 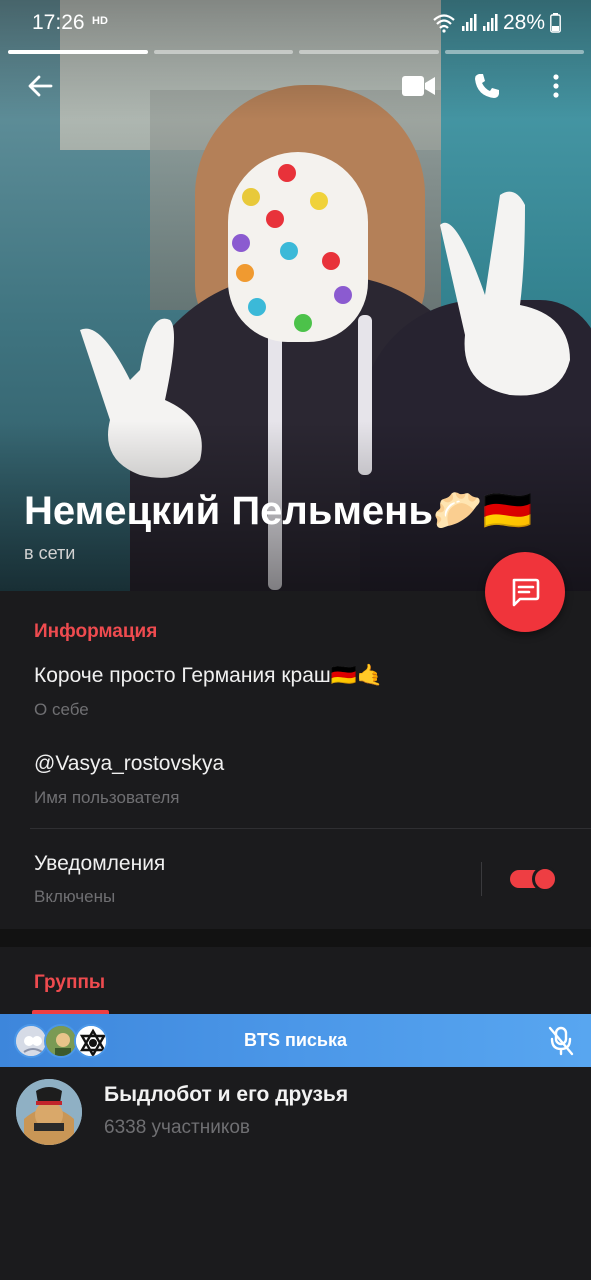 I want to click on photo-hand, so click(x=505, y=293).